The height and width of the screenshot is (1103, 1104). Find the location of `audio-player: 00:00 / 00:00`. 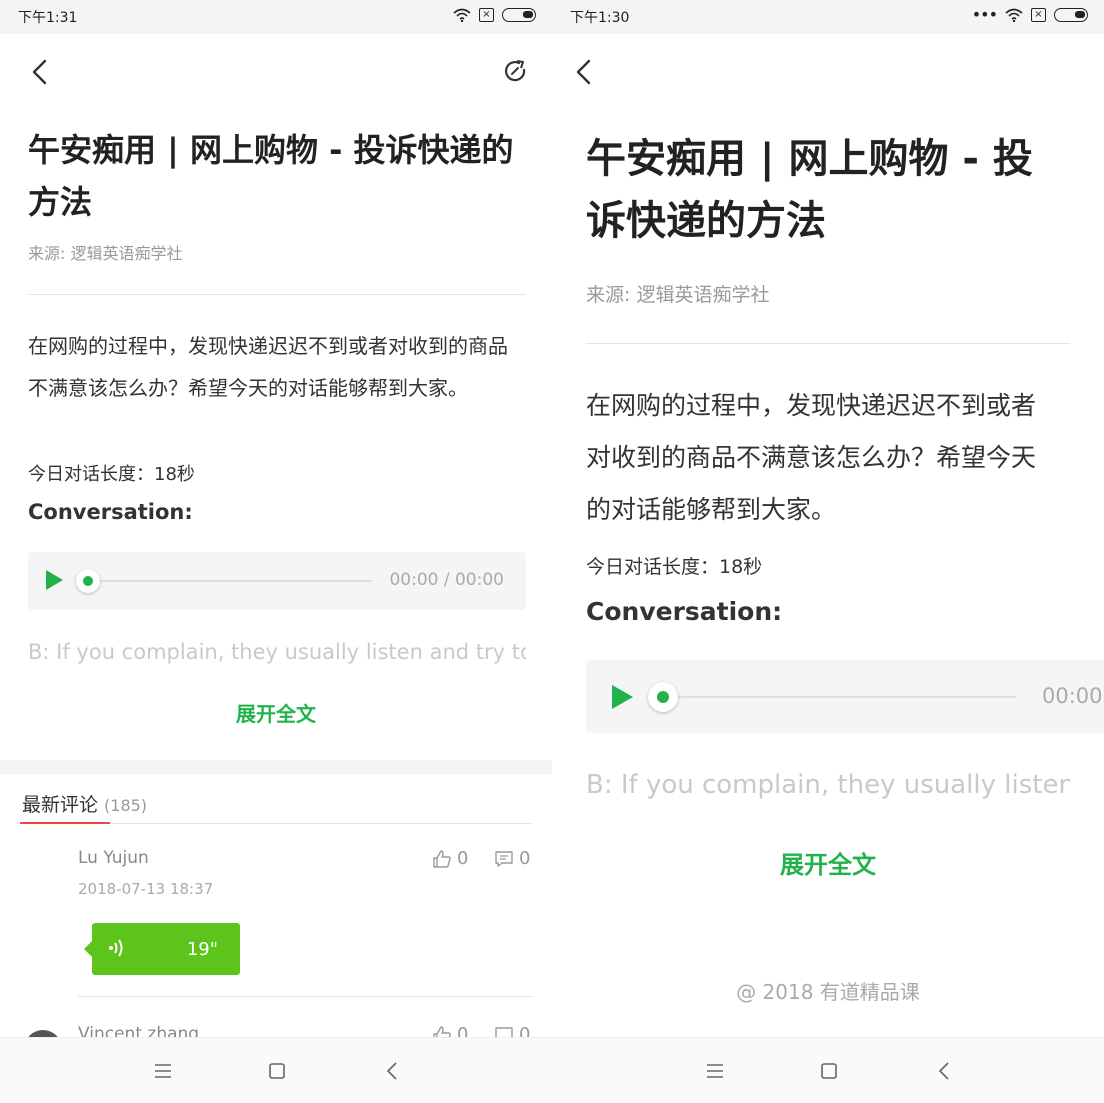

audio-player: 00:00 / 00:00 is located at coordinates (277, 581).